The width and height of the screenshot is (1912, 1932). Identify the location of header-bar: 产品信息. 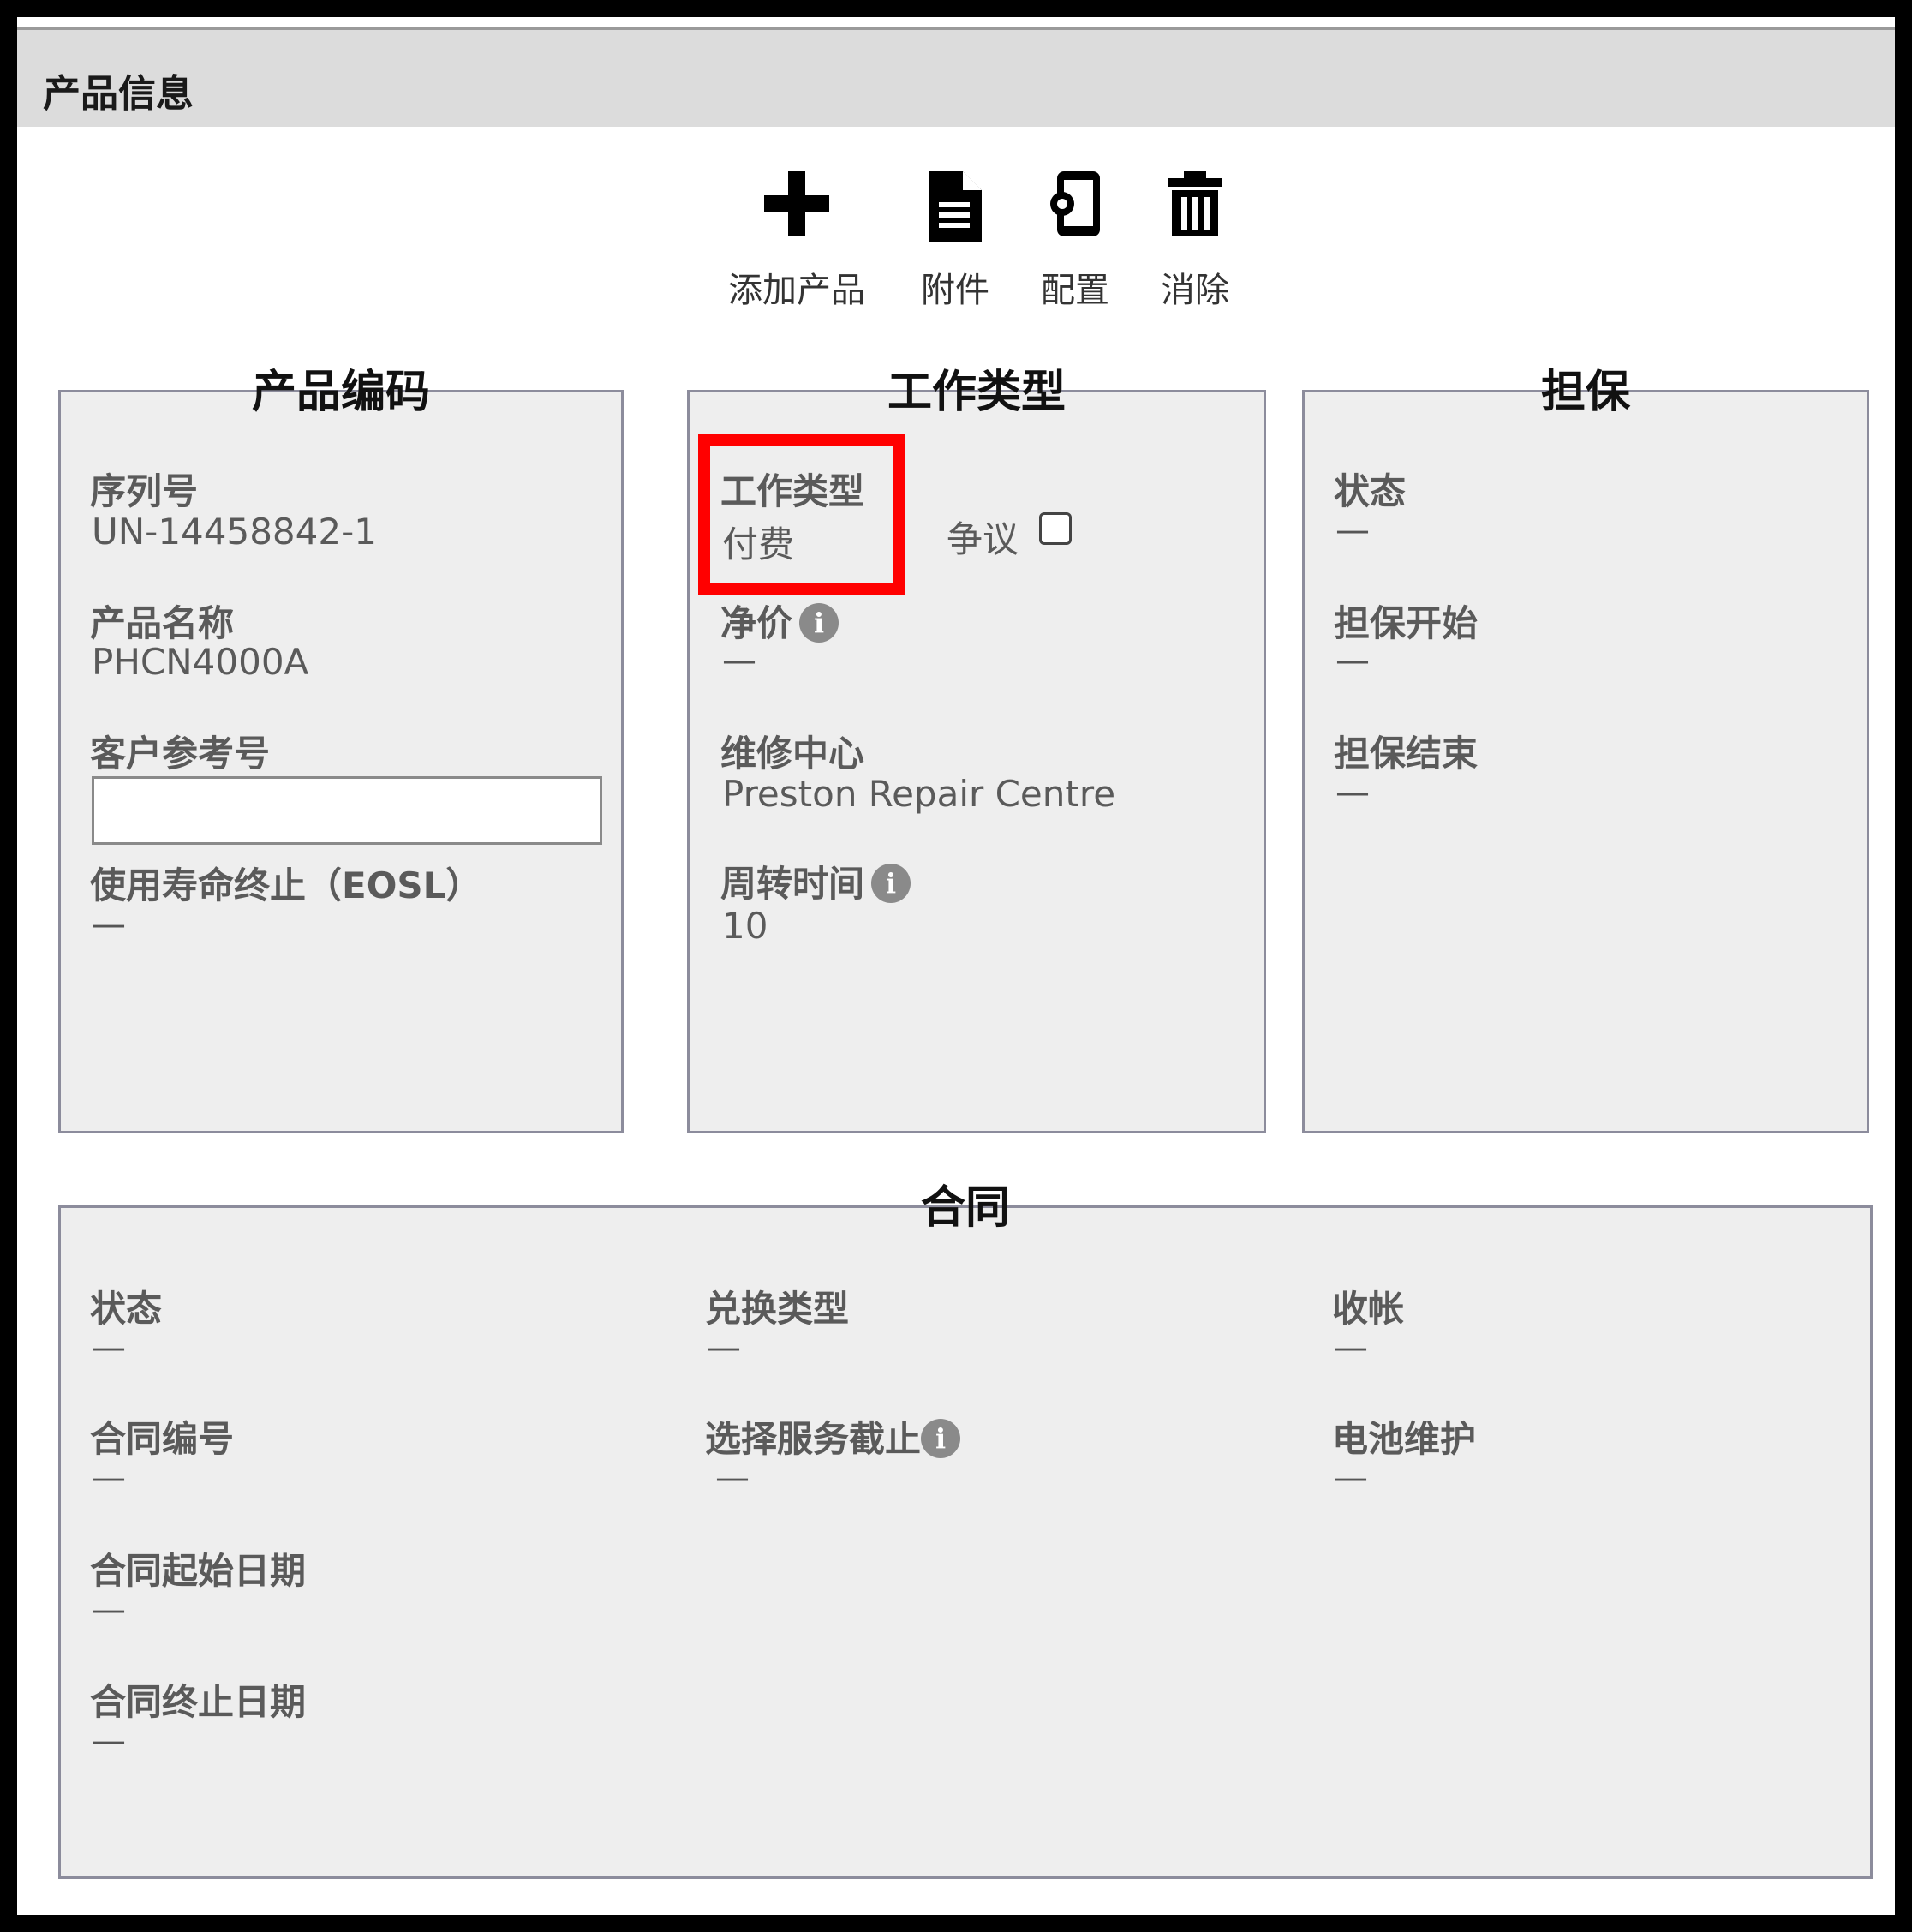
(956, 77).